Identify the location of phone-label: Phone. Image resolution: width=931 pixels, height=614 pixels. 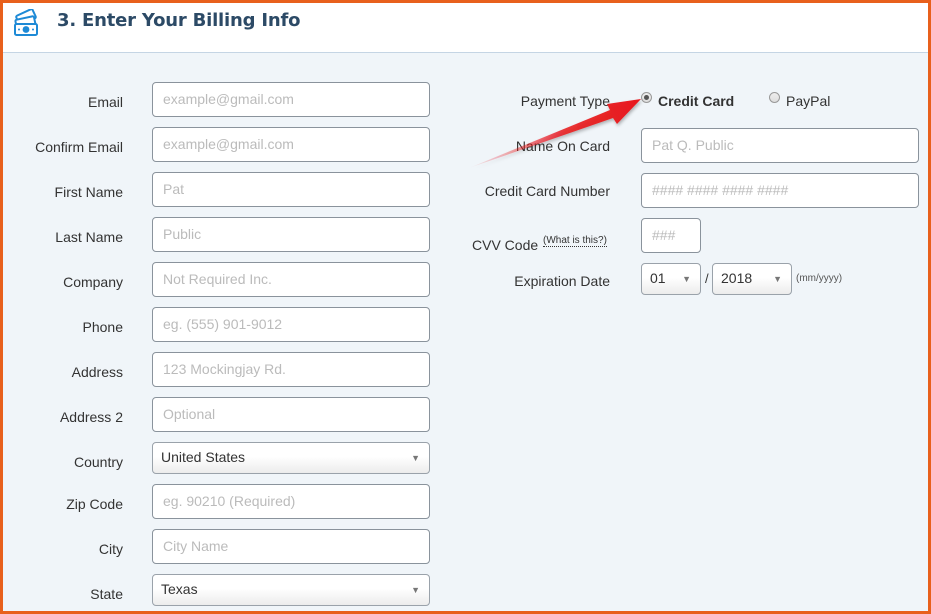
(102, 327).